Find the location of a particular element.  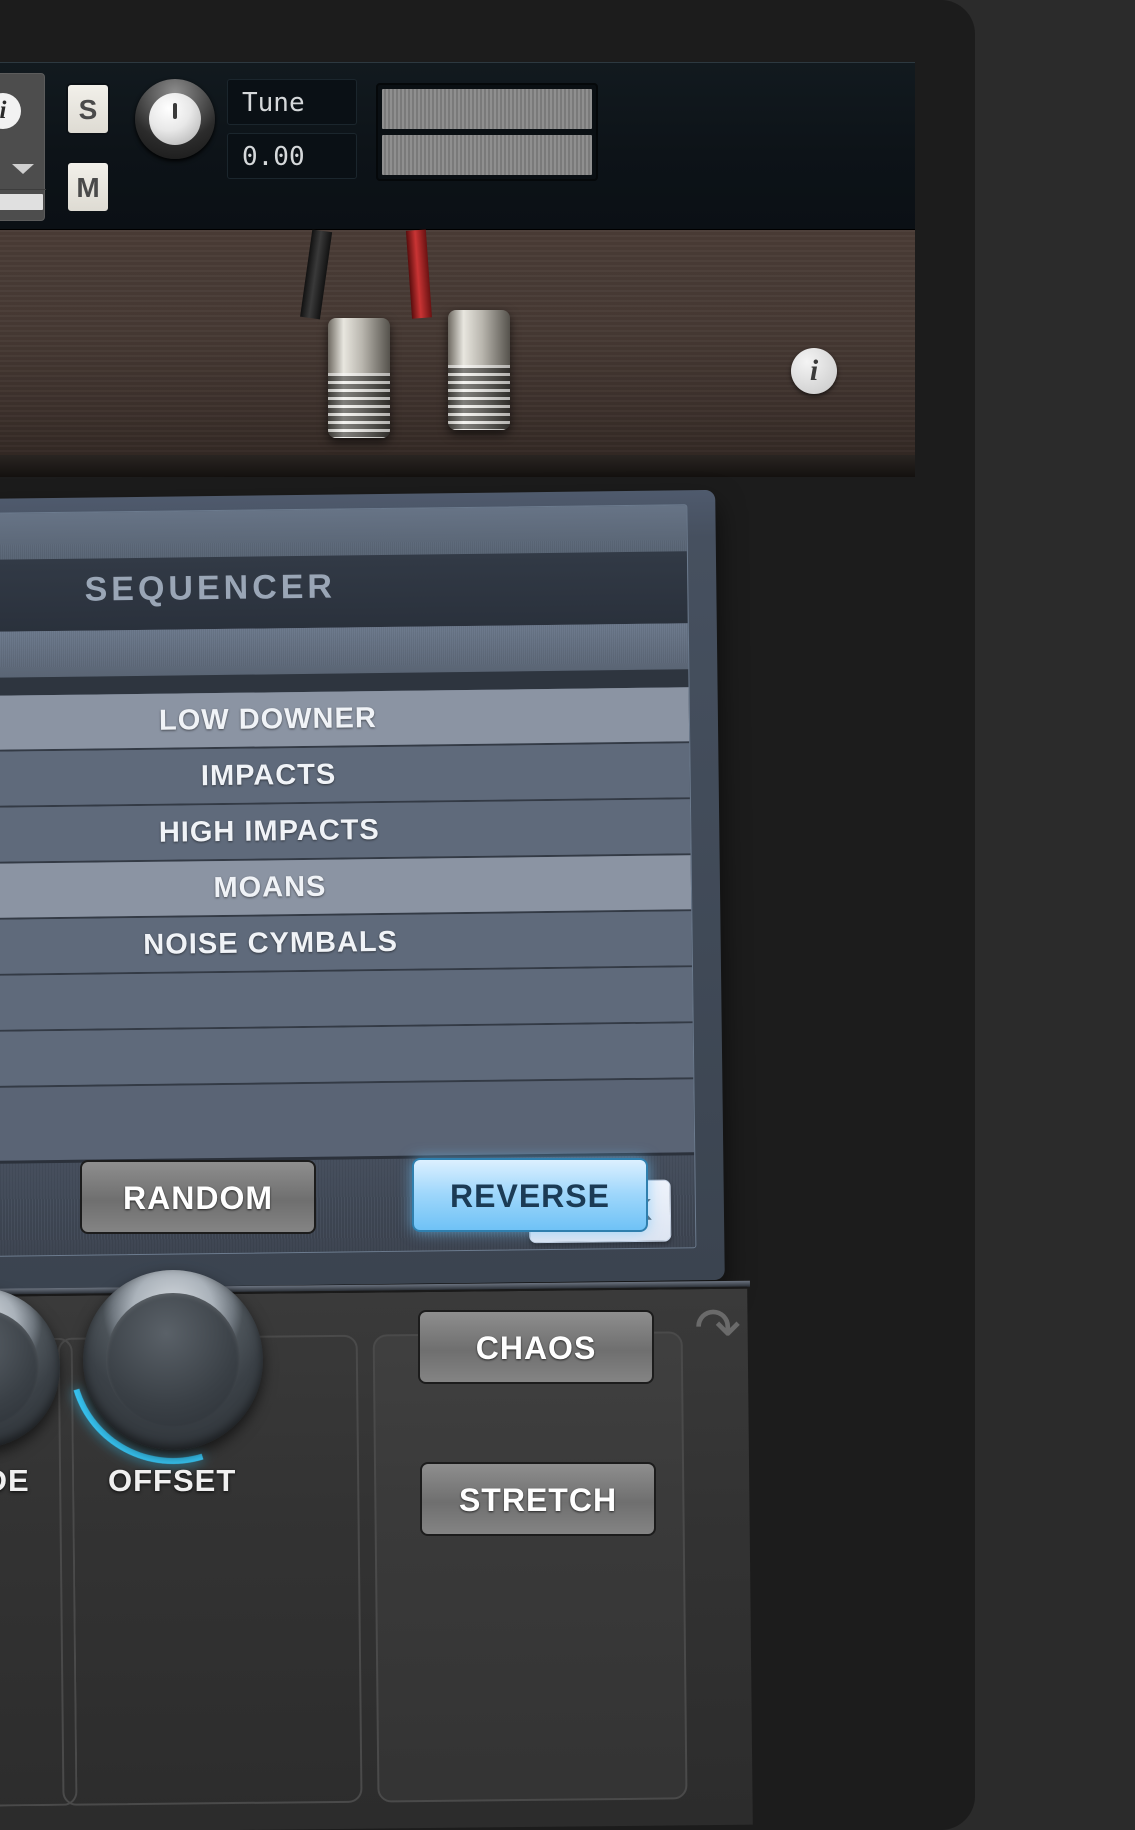

mute-button: M is located at coordinates (88, 187).